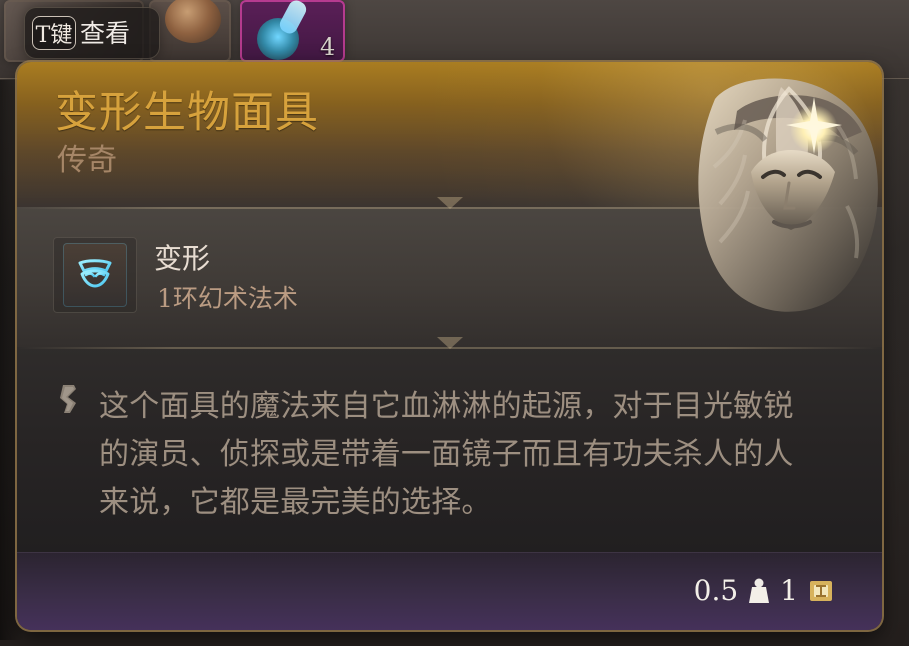 The width and height of the screenshot is (909, 646). Describe the element at coordinates (328, 47) in the screenshot. I see `stack-count: 4` at that location.